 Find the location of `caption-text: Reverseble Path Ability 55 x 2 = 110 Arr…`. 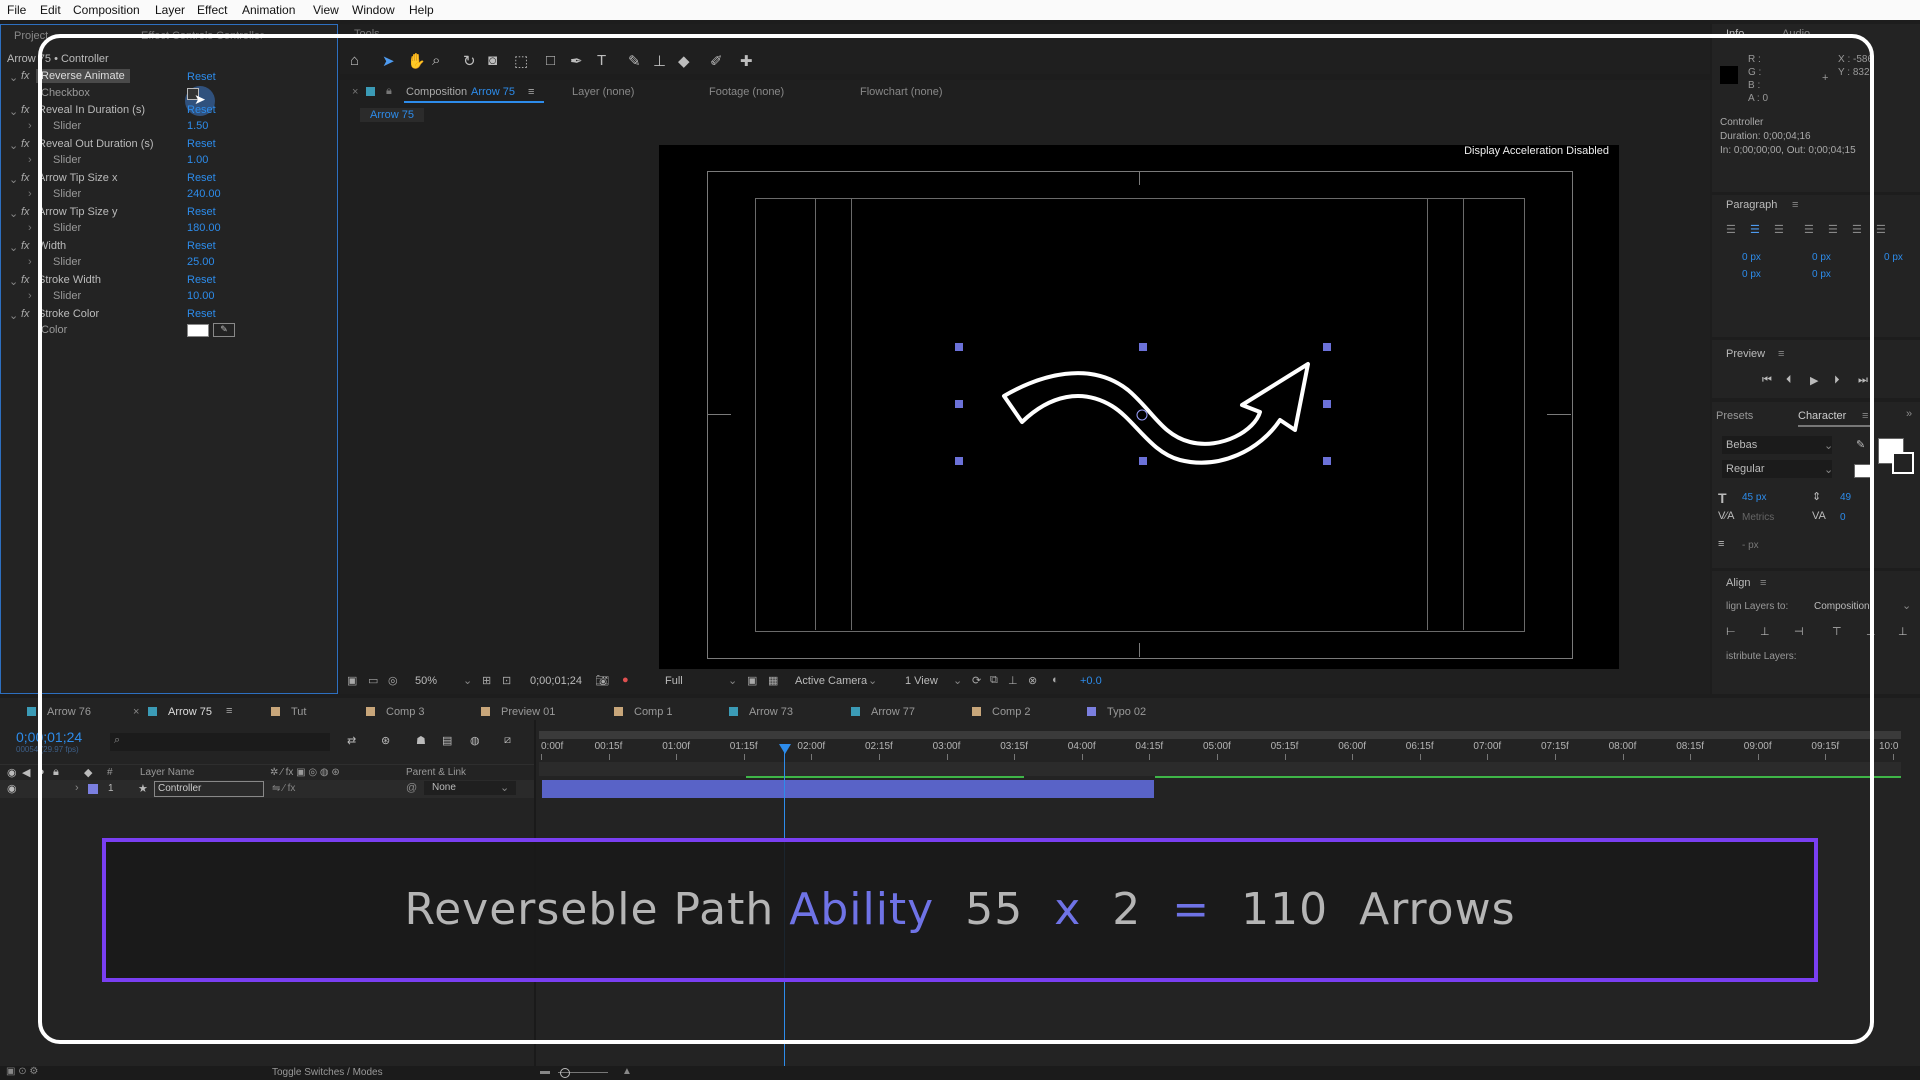

caption-text: Reverseble Path Ability 55 x 2 = 110 Arr… is located at coordinates (960, 909).